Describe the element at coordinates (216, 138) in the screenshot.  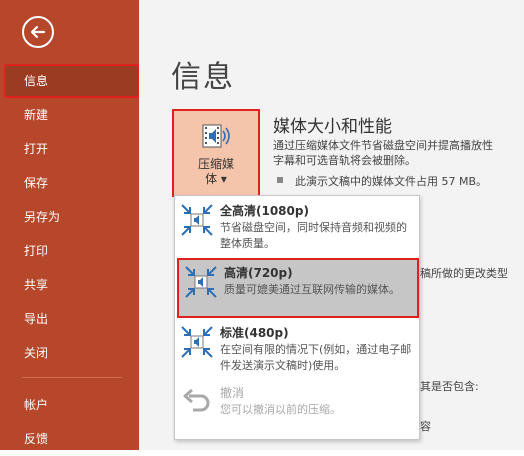
I see `compress-media-icon` at that location.